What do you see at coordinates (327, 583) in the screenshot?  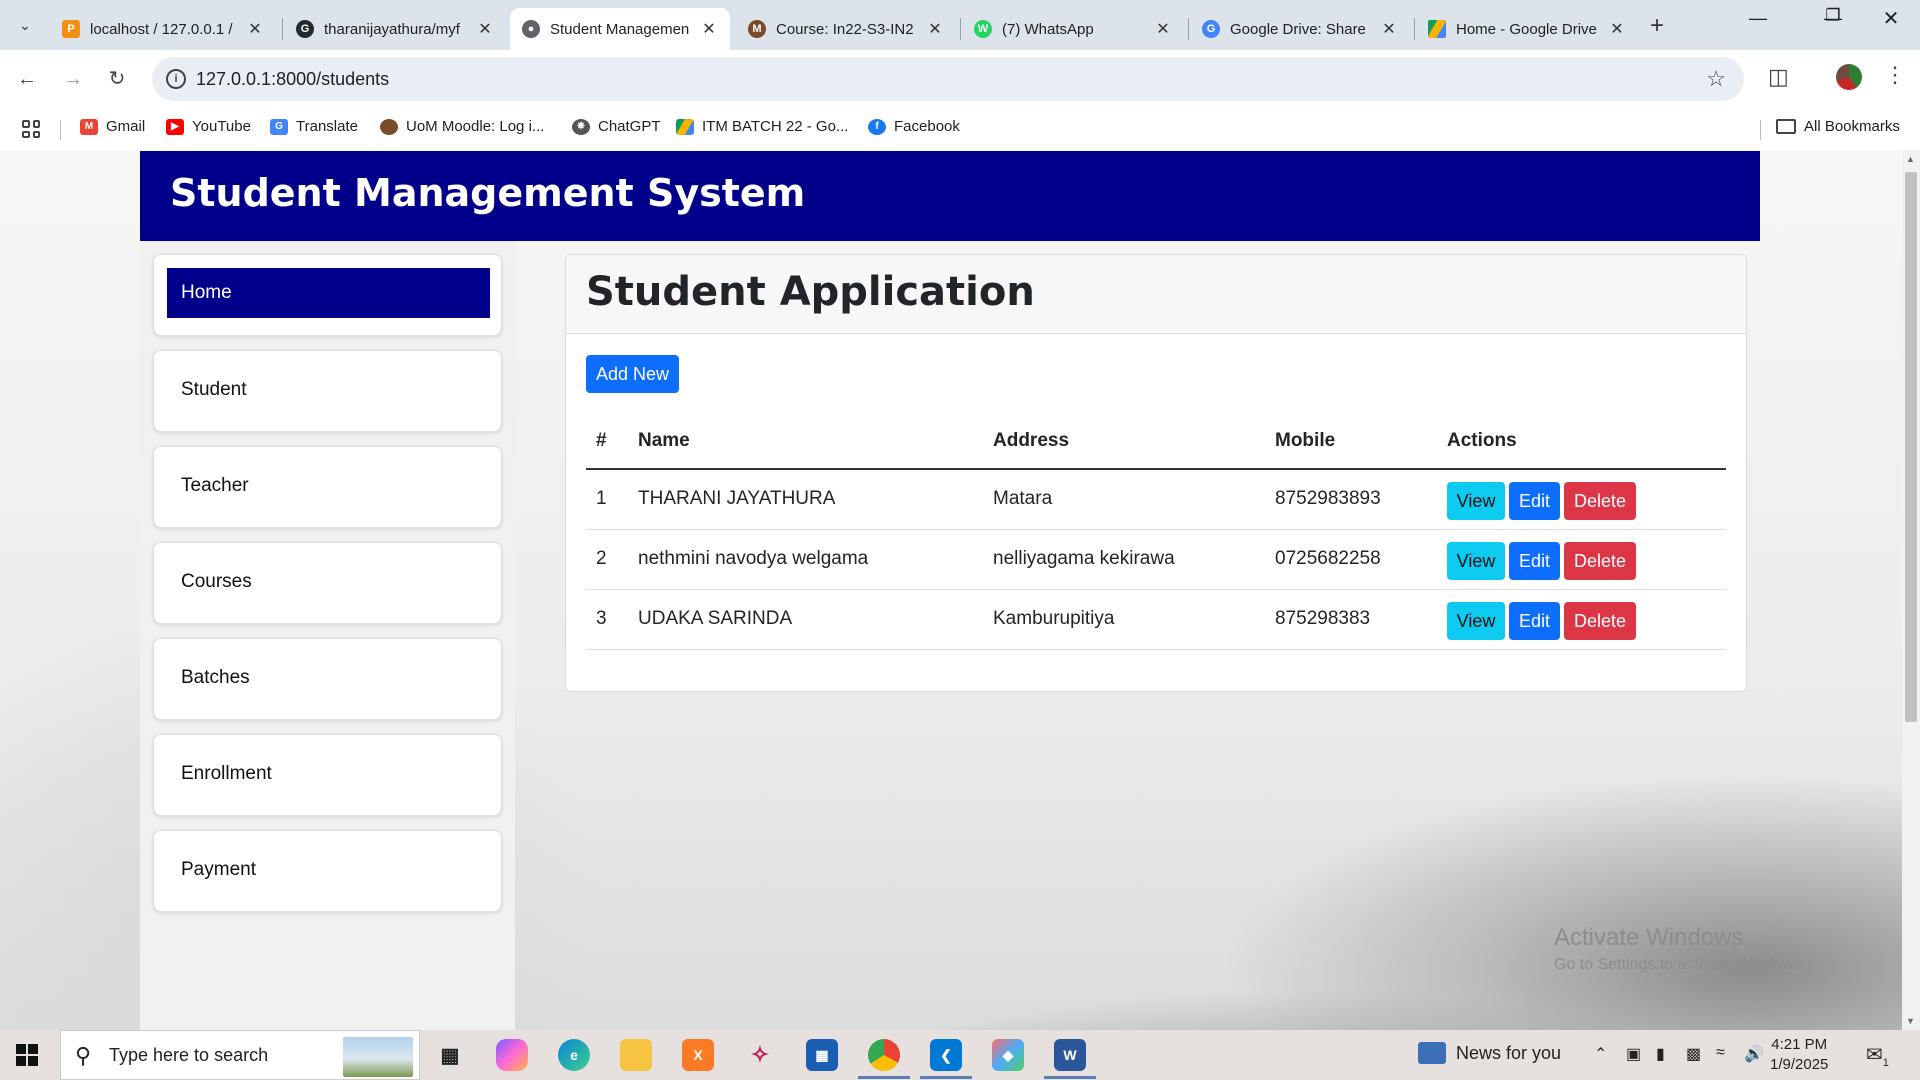 I see `sidebar-item-courses: Courses` at bounding box center [327, 583].